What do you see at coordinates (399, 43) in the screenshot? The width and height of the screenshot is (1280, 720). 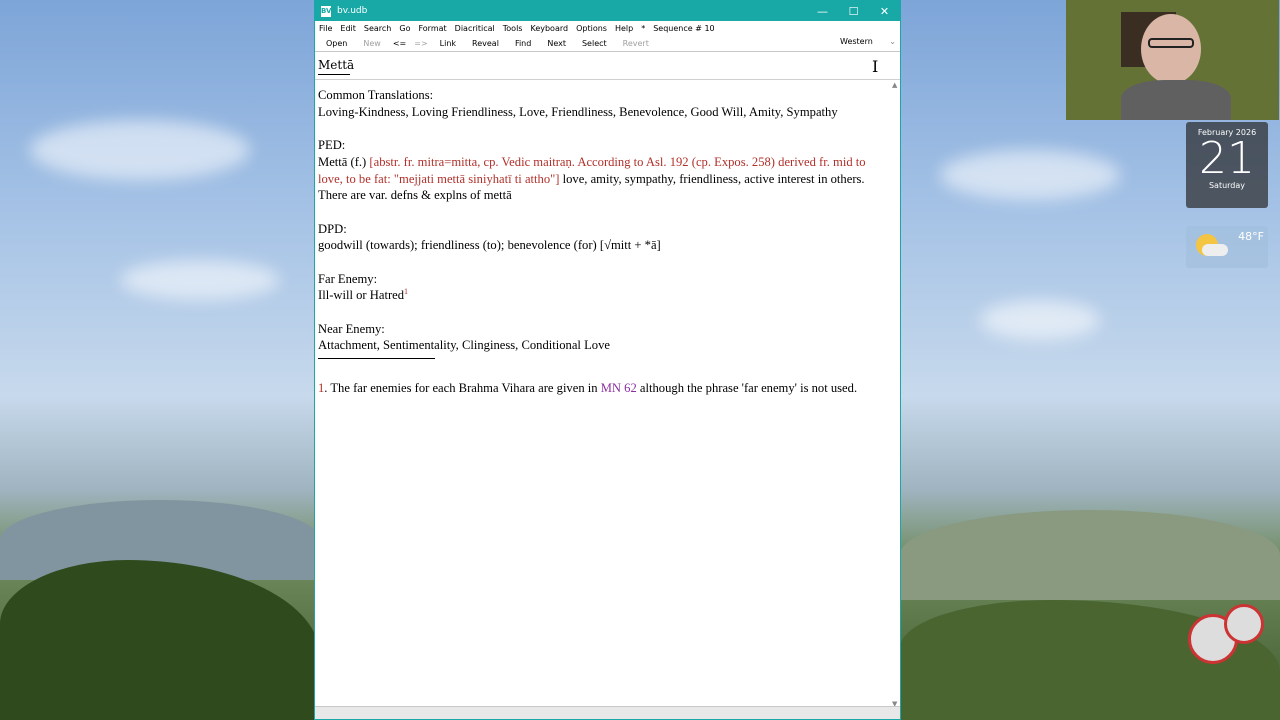 I see `back-button: <=` at bounding box center [399, 43].